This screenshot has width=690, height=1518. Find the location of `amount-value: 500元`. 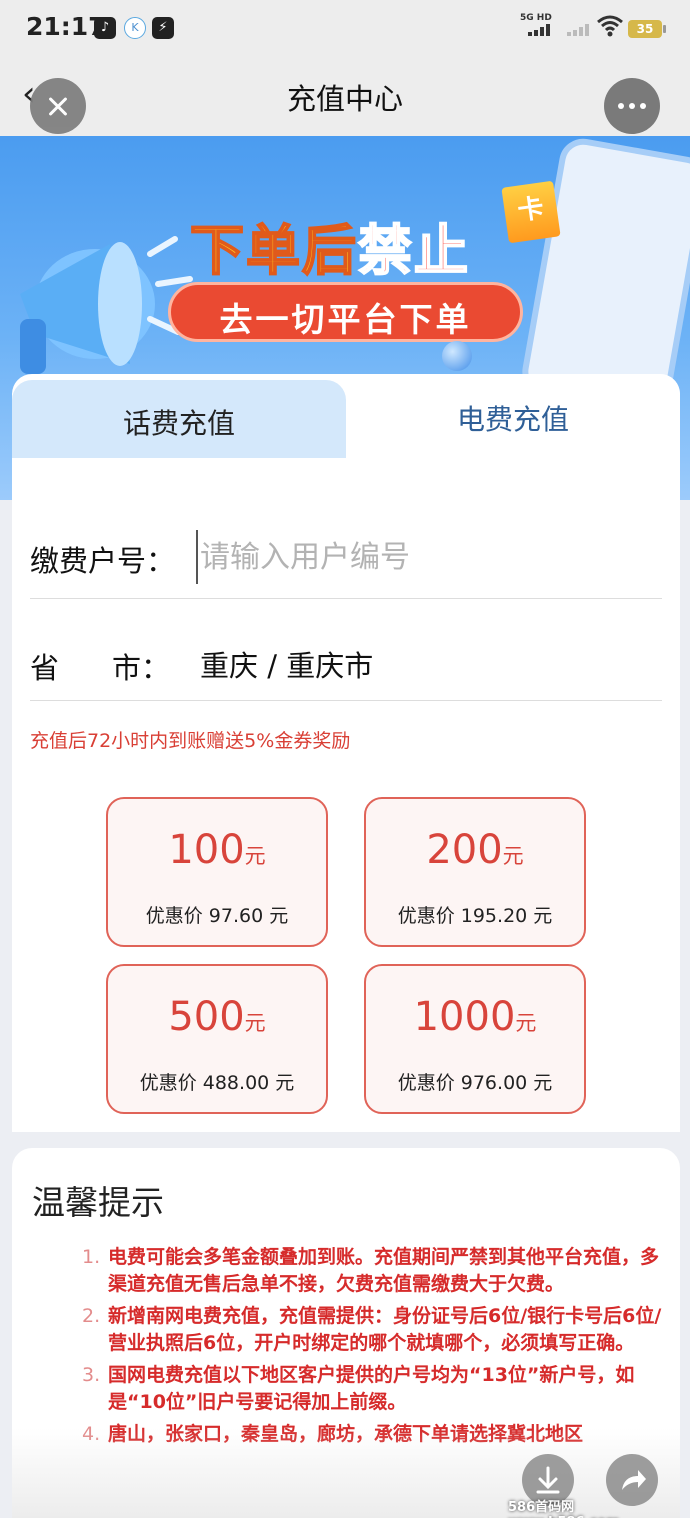

amount-value: 500元 is located at coordinates (217, 1017).